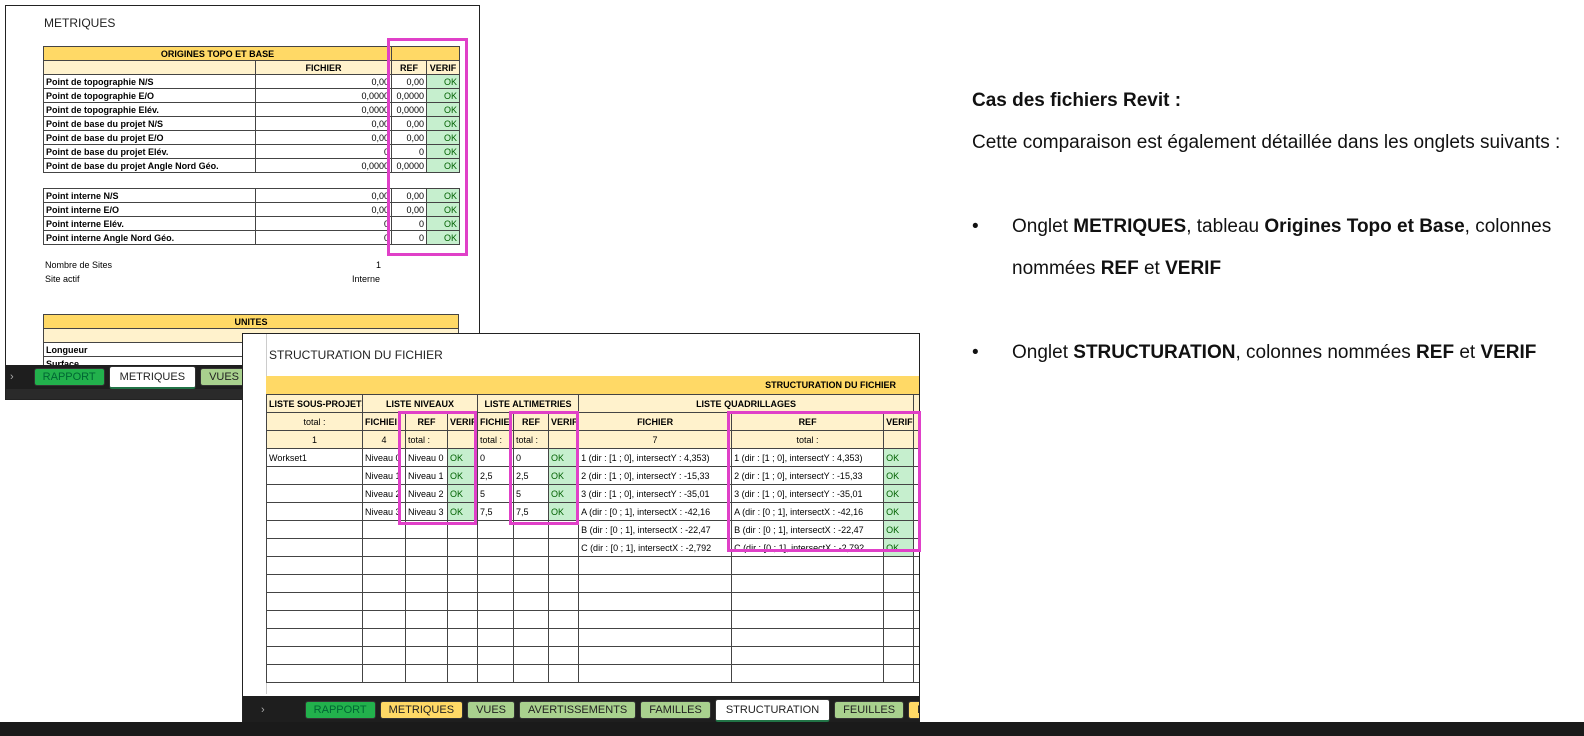 This screenshot has width=1584, height=736. What do you see at coordinates (655, 475) in the screenshot?
I see `cell: 2 (dir : [1 ; 0], intersectY : -15,33` at bounding box center [655, 475].